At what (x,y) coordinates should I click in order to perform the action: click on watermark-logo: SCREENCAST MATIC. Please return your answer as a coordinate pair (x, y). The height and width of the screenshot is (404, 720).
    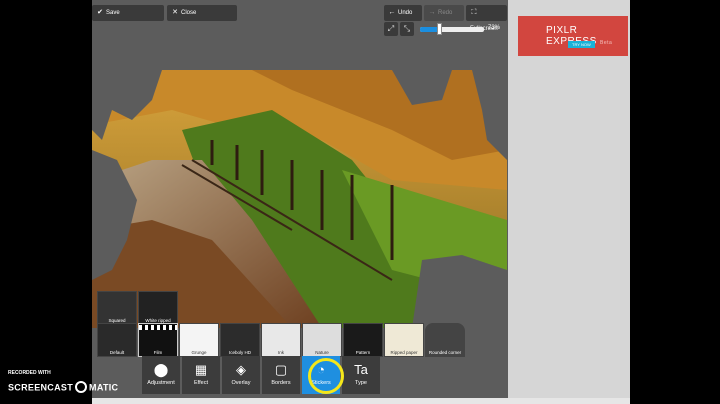
    Looking at the image, I should click on (63, 387).